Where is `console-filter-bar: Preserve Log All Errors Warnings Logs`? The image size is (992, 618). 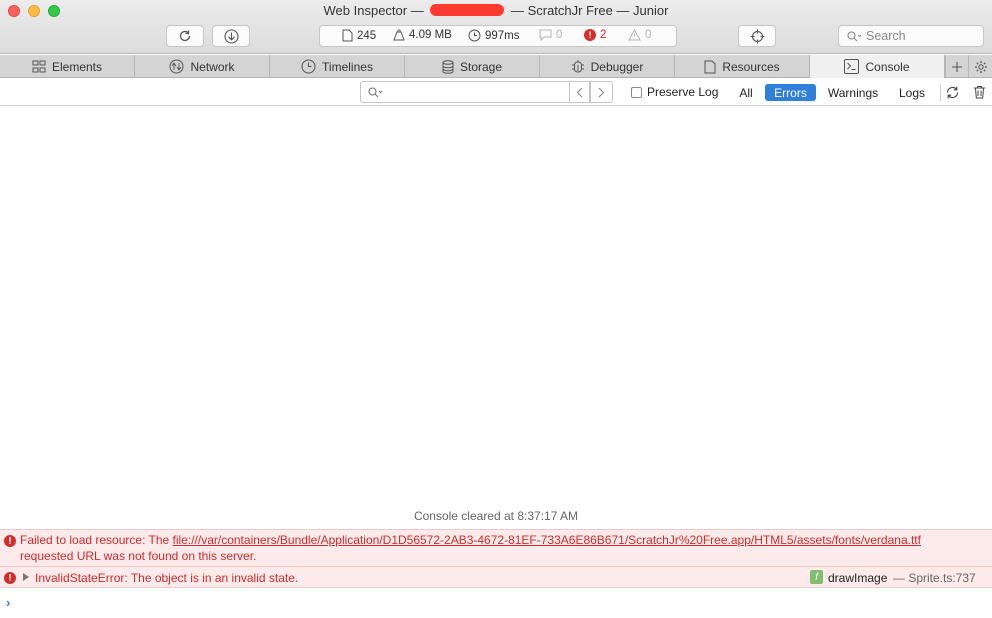 console-filter-bar: Preserve Log All Errors Warnings Logs is located at coordinates (496, 92).